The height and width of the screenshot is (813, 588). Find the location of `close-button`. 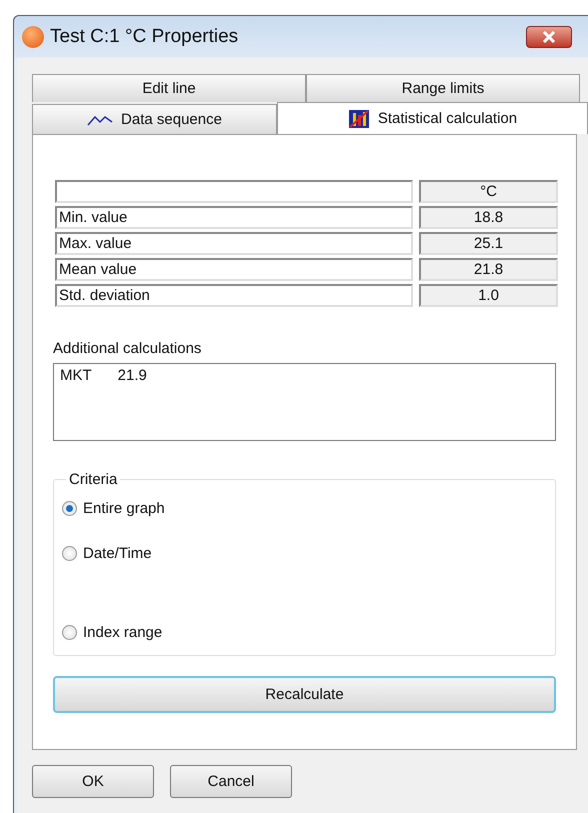

close-button is located at coordinates (549, 37).